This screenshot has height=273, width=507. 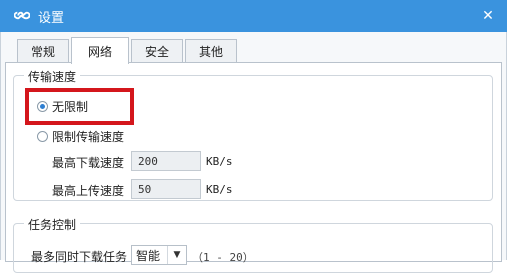 I want to click on window-title: 设置, so click(x=51, y=18).